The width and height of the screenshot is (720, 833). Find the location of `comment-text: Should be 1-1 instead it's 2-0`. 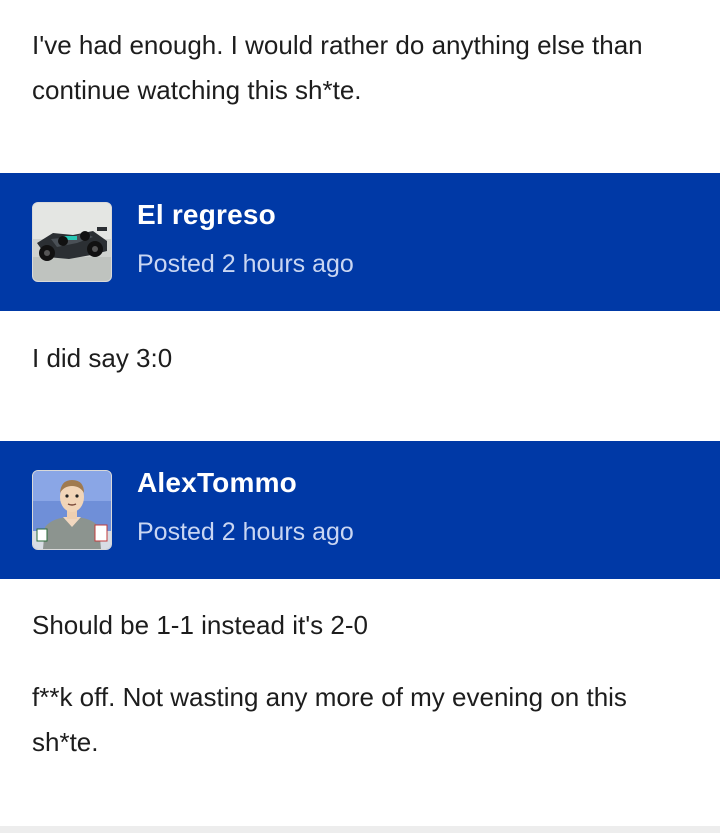

comment-text: Should be 1-1 instead it's 2-0 is located at coordinates (200, 625).